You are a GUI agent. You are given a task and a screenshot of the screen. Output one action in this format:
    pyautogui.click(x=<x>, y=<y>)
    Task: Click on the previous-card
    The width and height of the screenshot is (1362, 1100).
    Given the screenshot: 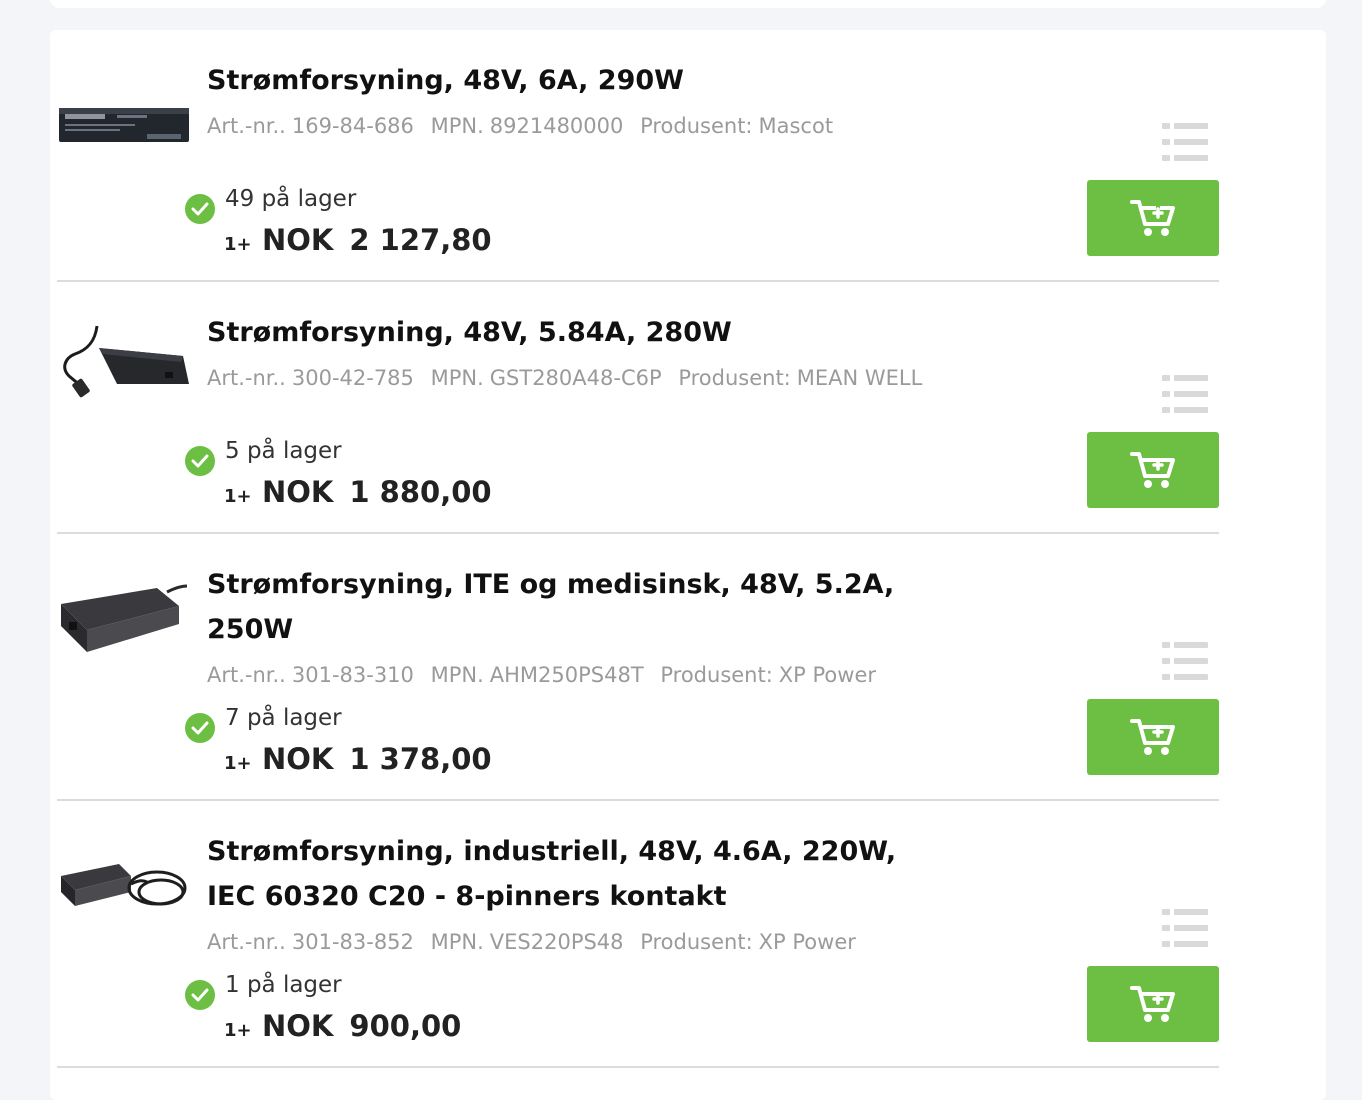 What is the action you would take?
    pyautogui.click(x=688, y=4)
    